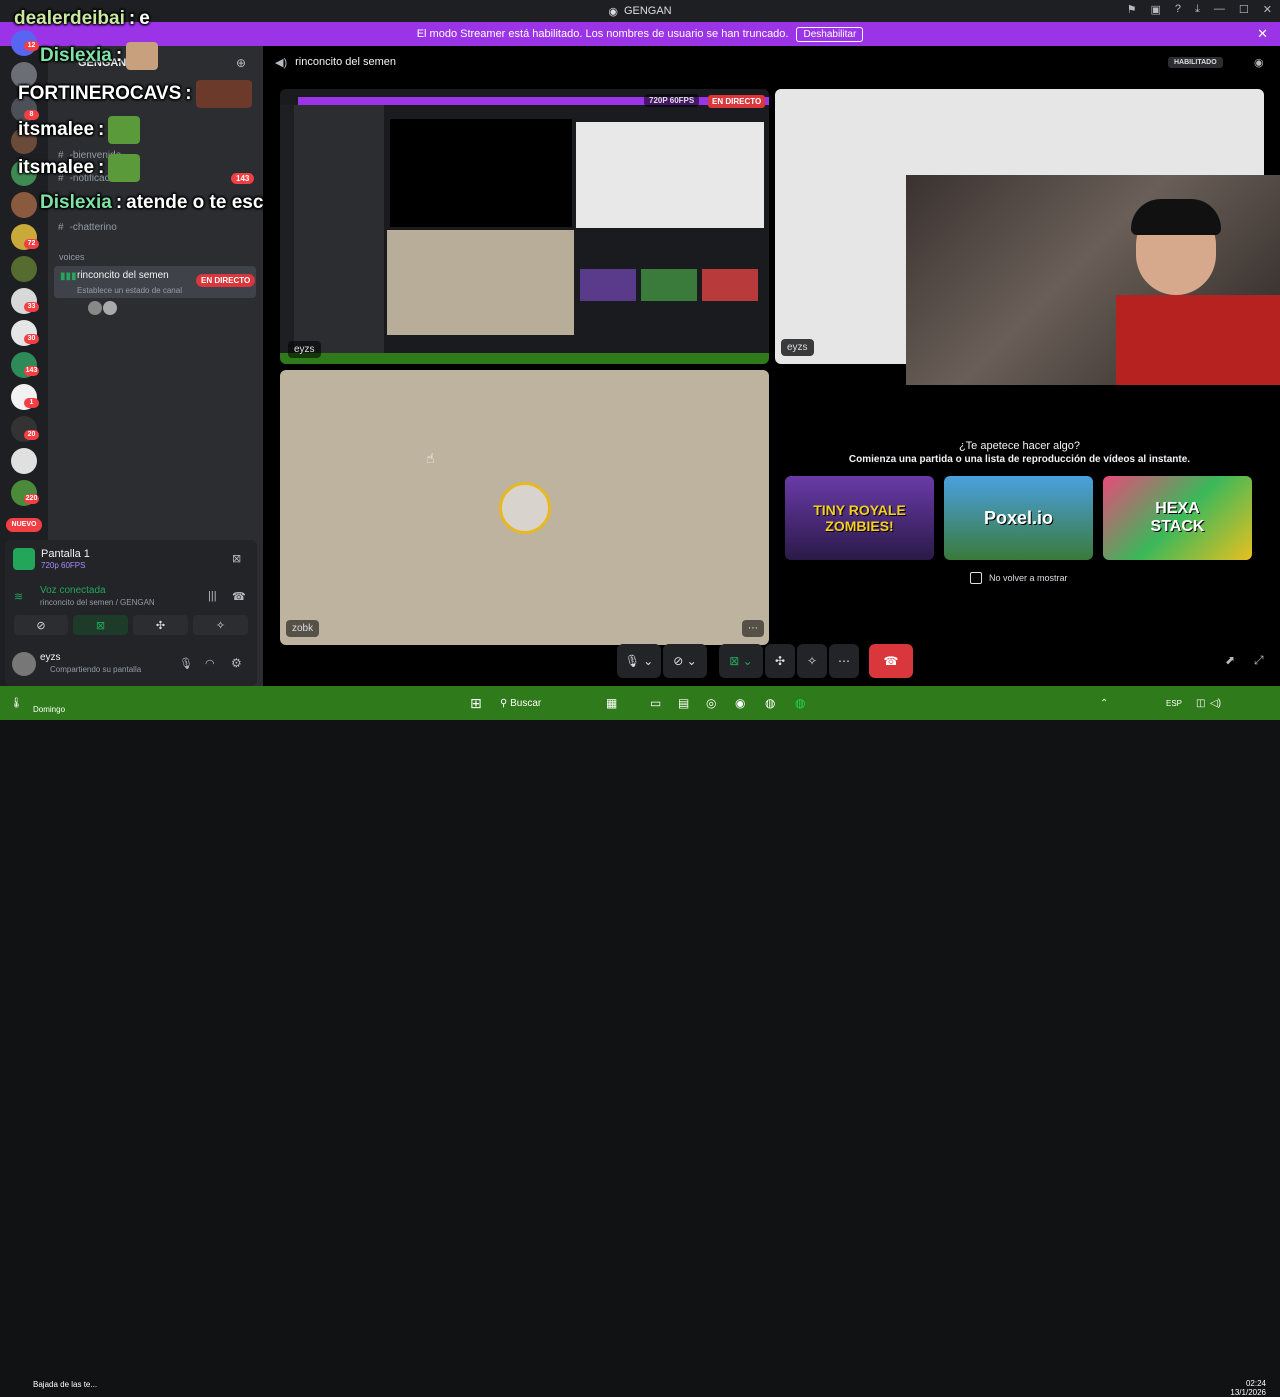 The image size is (1280, 1397). I want to click on clock-date: 13/1/2026, so click(1248, 1392).